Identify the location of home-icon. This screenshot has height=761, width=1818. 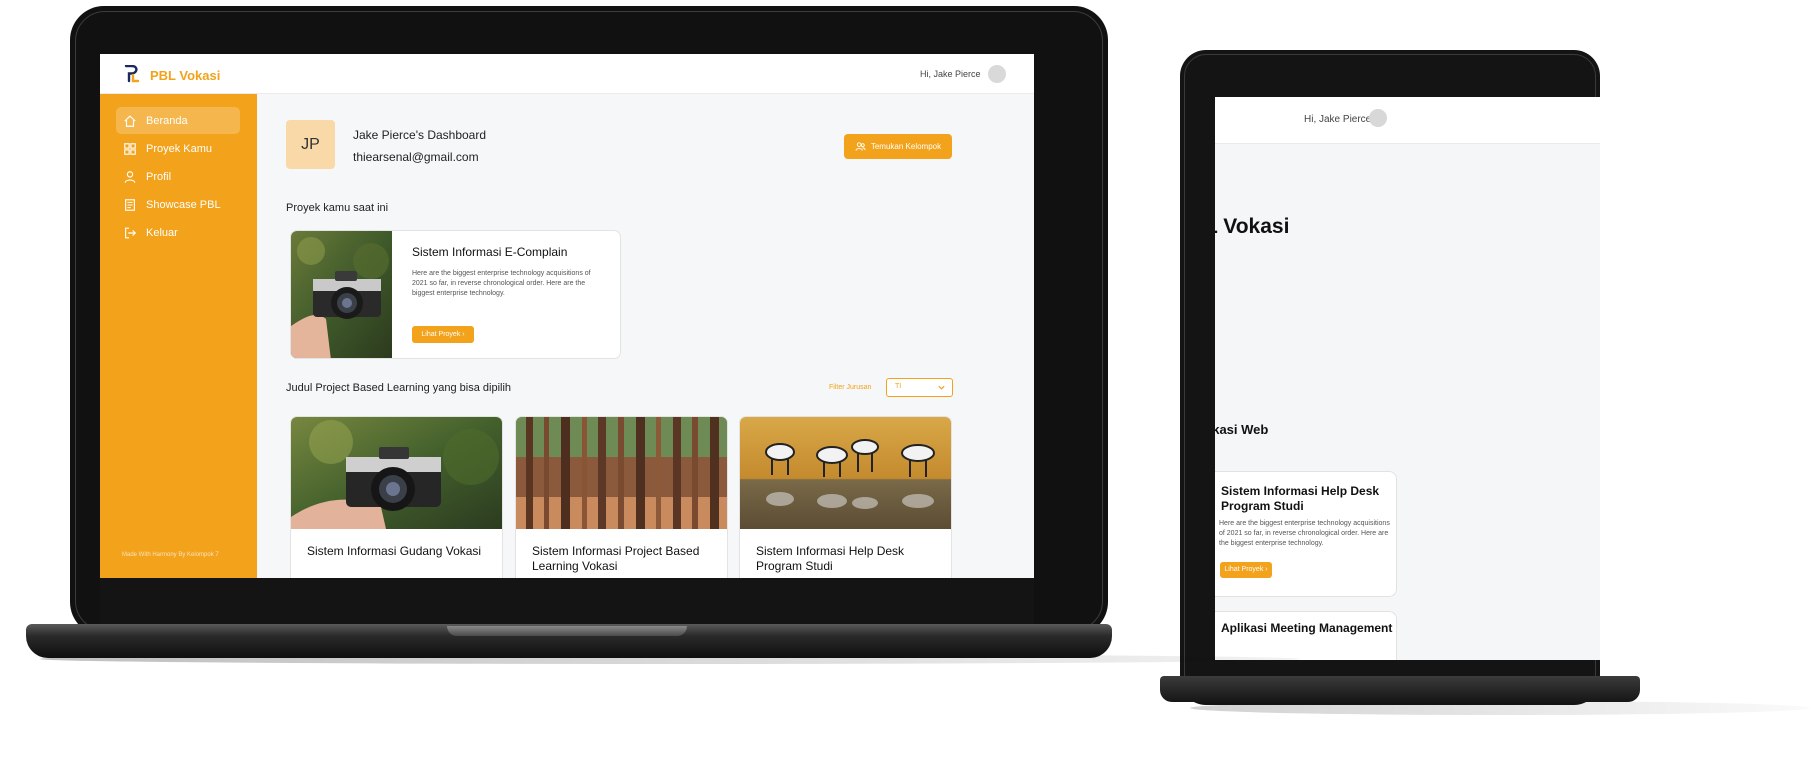
(130, 121).